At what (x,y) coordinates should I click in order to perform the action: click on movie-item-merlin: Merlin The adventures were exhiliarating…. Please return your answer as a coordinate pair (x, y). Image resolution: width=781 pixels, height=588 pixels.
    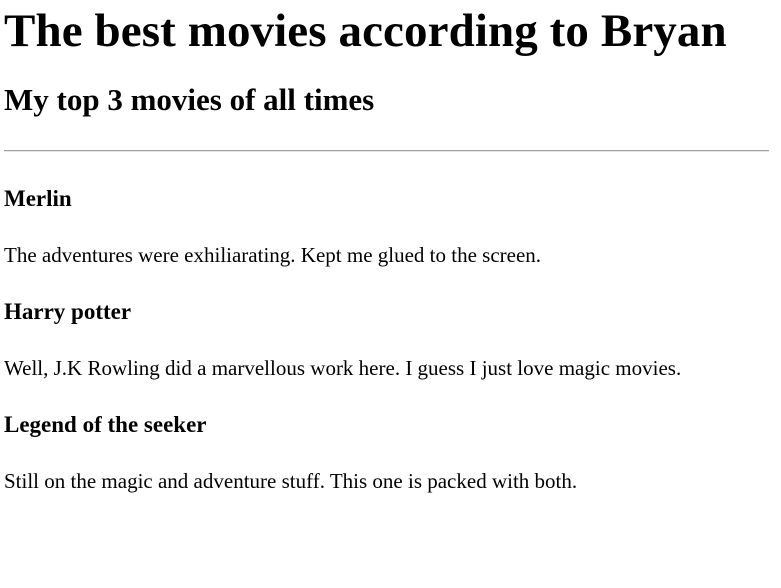
    Looking at the image, I should click on (386, 226).